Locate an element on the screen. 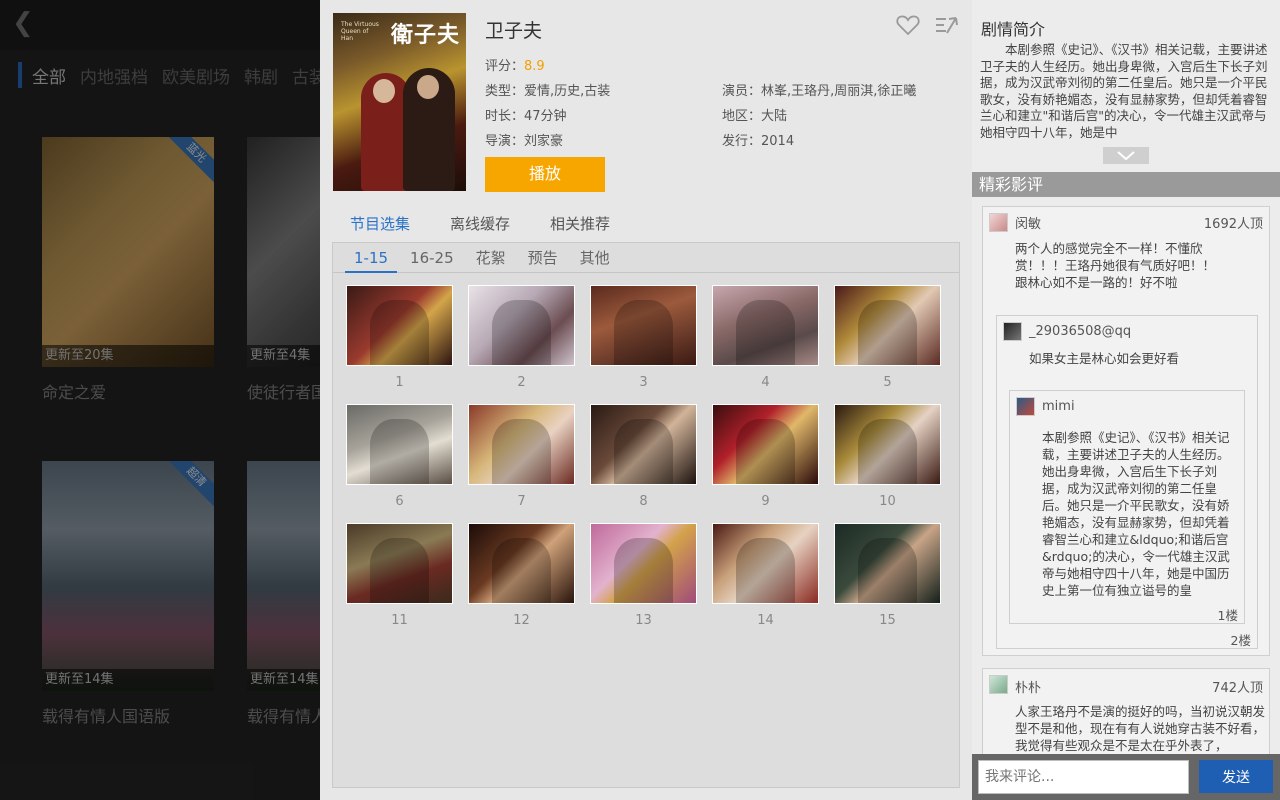  episode-item: 5 is located at coordinates (887, 337).